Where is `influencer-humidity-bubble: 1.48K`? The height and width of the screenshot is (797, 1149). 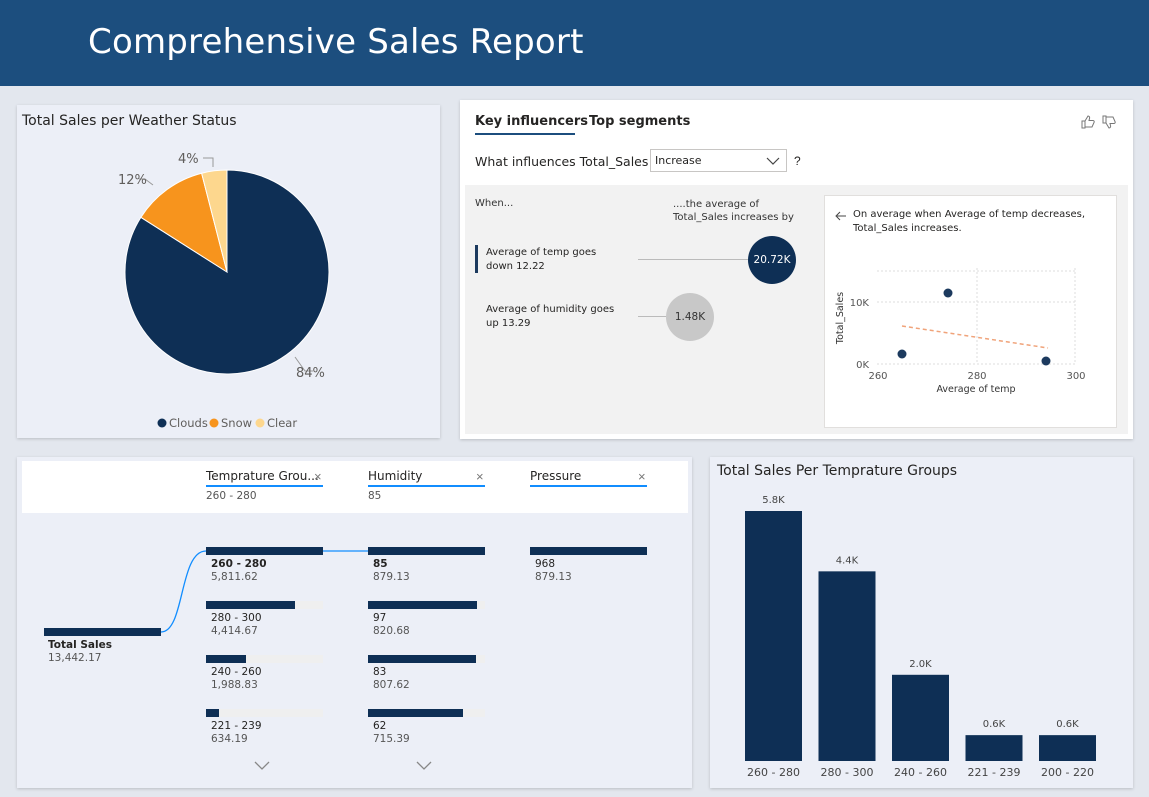
influencer-humidity-bubble: 1.48K is located at coordinates (690, 317).